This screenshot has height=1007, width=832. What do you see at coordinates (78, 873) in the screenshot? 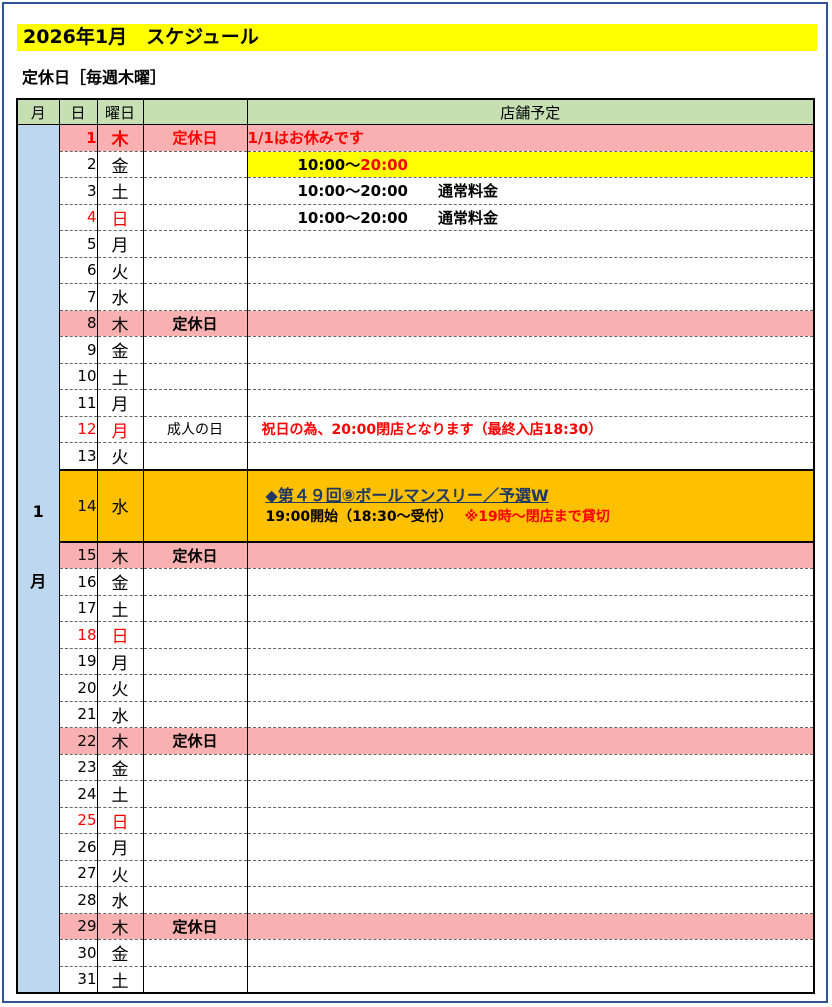
I see `day-cell: 27` at bounding box center [78, 873].